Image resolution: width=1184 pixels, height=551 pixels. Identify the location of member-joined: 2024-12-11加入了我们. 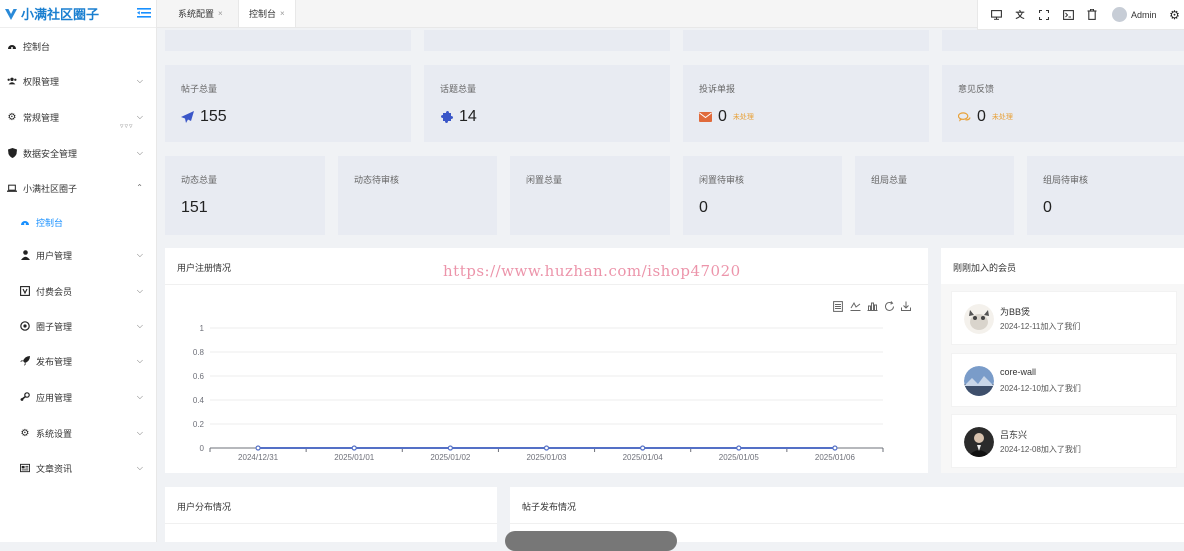
(1040, 326).